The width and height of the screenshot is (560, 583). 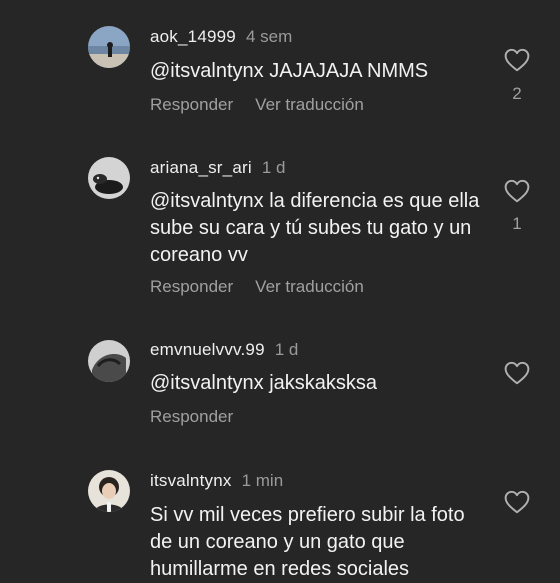 I want to click on username: itsvalntynx, so click(x=191, y=480).